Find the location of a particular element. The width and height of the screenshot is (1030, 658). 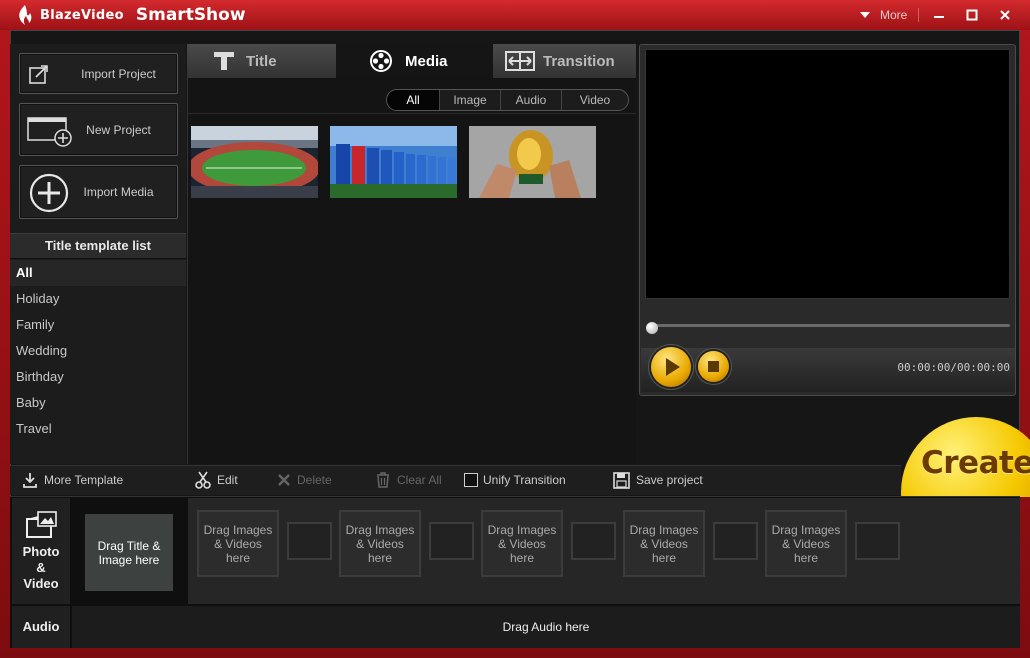

close-button is located at coordinates (1005, 15).